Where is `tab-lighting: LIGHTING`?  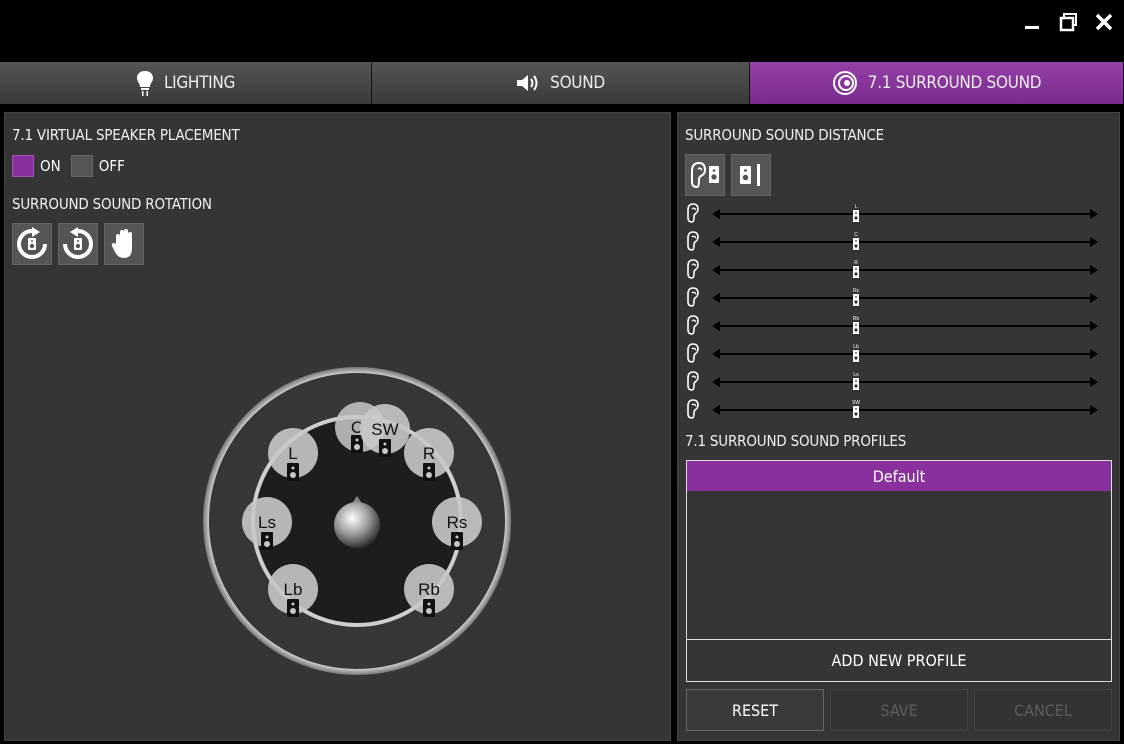
tab-lighting: LIGHTING is located at coordinates (186, 83).